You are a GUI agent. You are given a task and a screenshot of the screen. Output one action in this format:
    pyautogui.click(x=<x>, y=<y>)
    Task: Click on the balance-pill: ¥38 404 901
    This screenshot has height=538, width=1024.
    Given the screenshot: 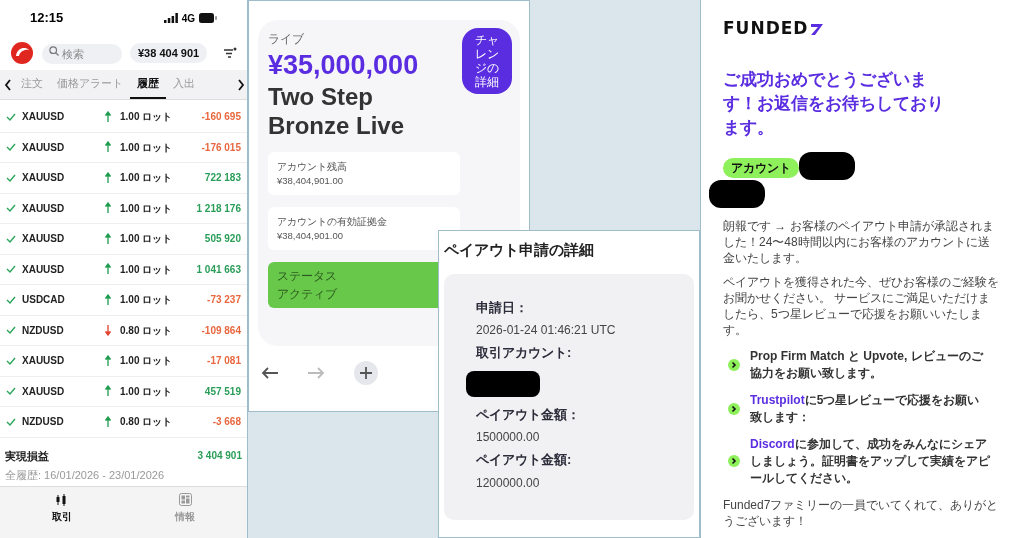 What is the action you would take?
    pyautogui.click(x=169, y=53)
    